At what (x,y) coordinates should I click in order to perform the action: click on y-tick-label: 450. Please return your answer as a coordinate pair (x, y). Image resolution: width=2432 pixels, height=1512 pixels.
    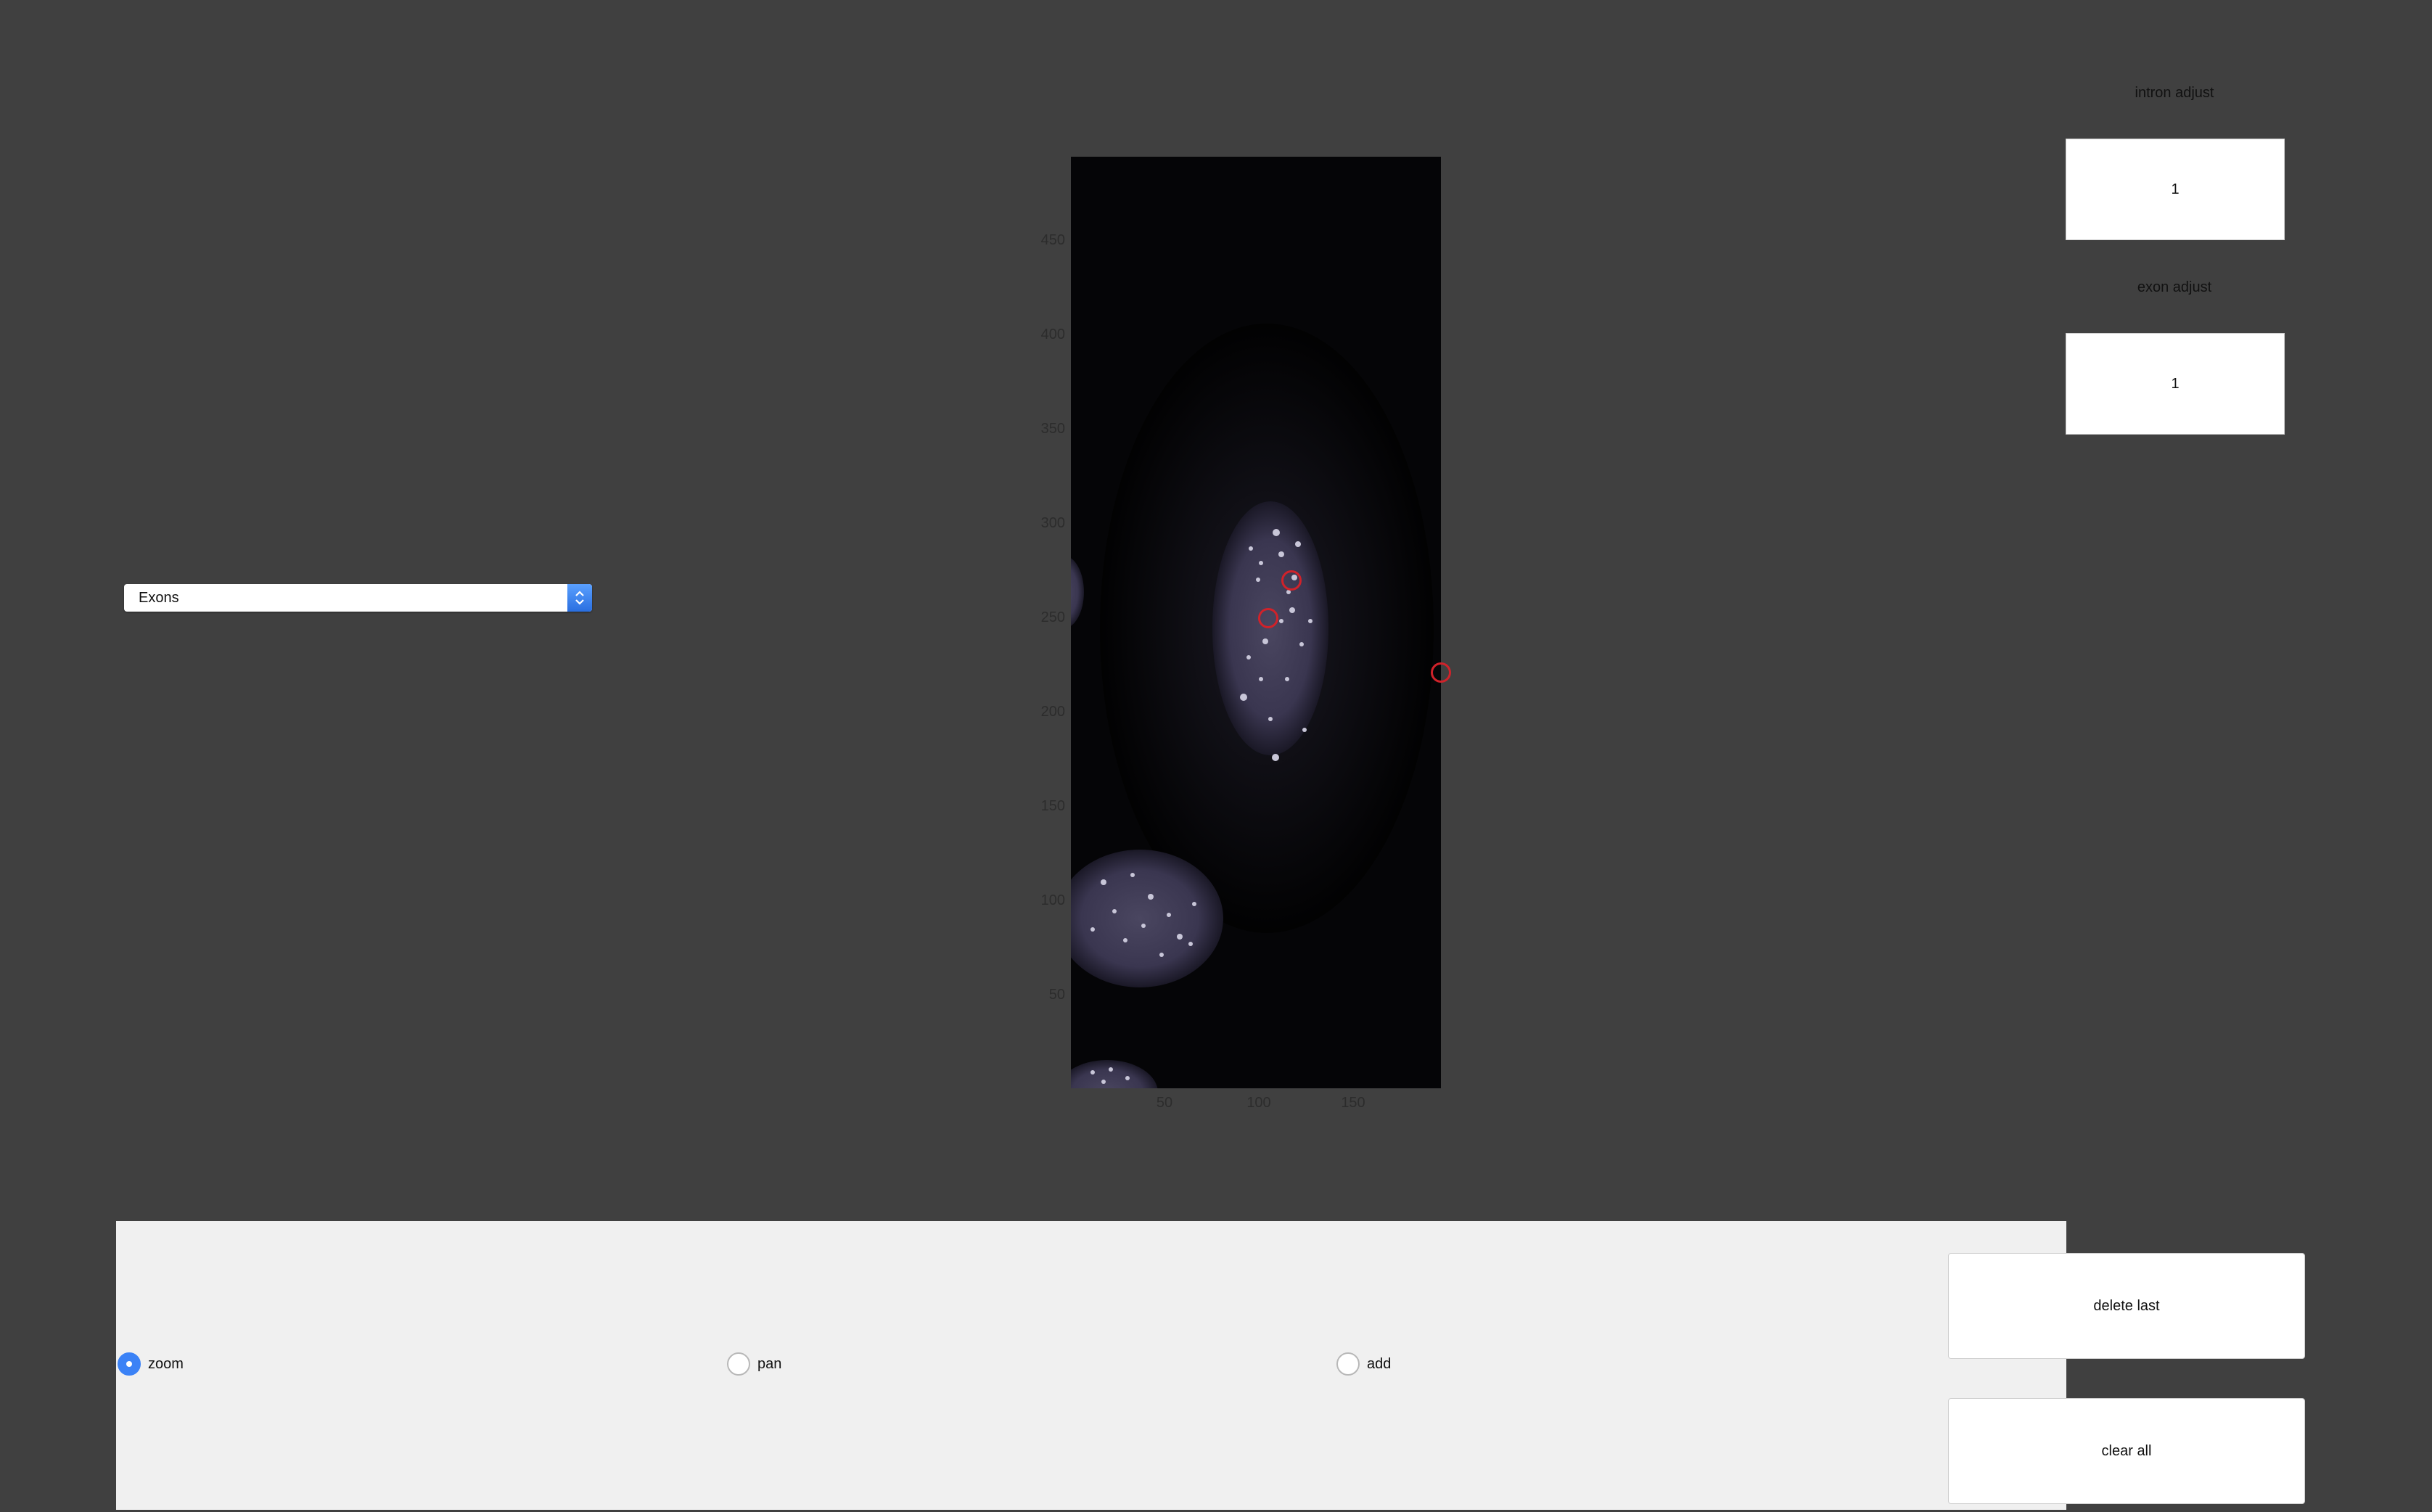
    Looking at the image, I should click on (1052, 240).